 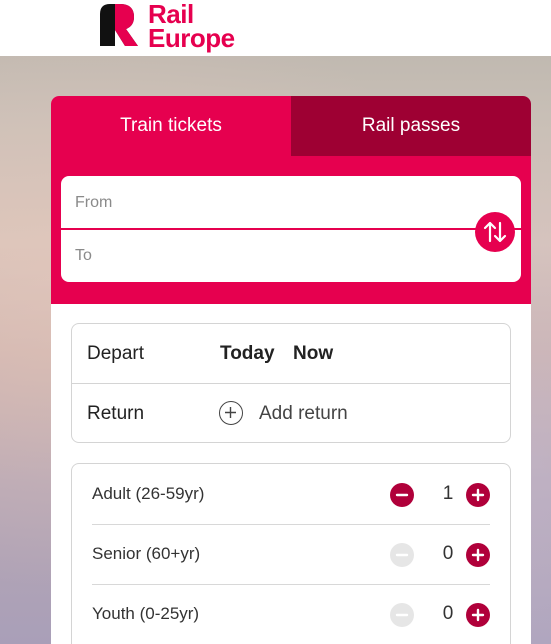 I want to click on station-fields: From To, so click(x=291, y=229).